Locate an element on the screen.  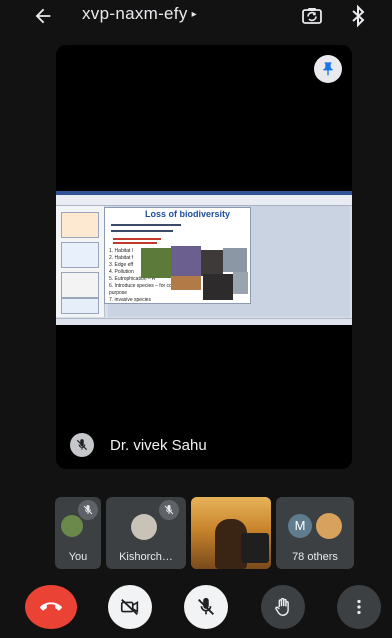
more-vert-icon is located at coordinates (359, 607).